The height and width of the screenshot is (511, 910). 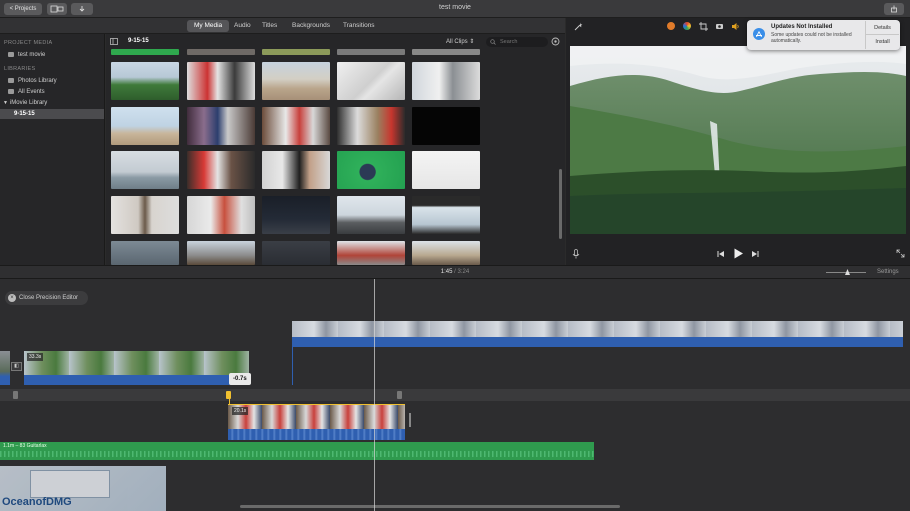 I want to click on video-preview, so click(x=738, y=140).